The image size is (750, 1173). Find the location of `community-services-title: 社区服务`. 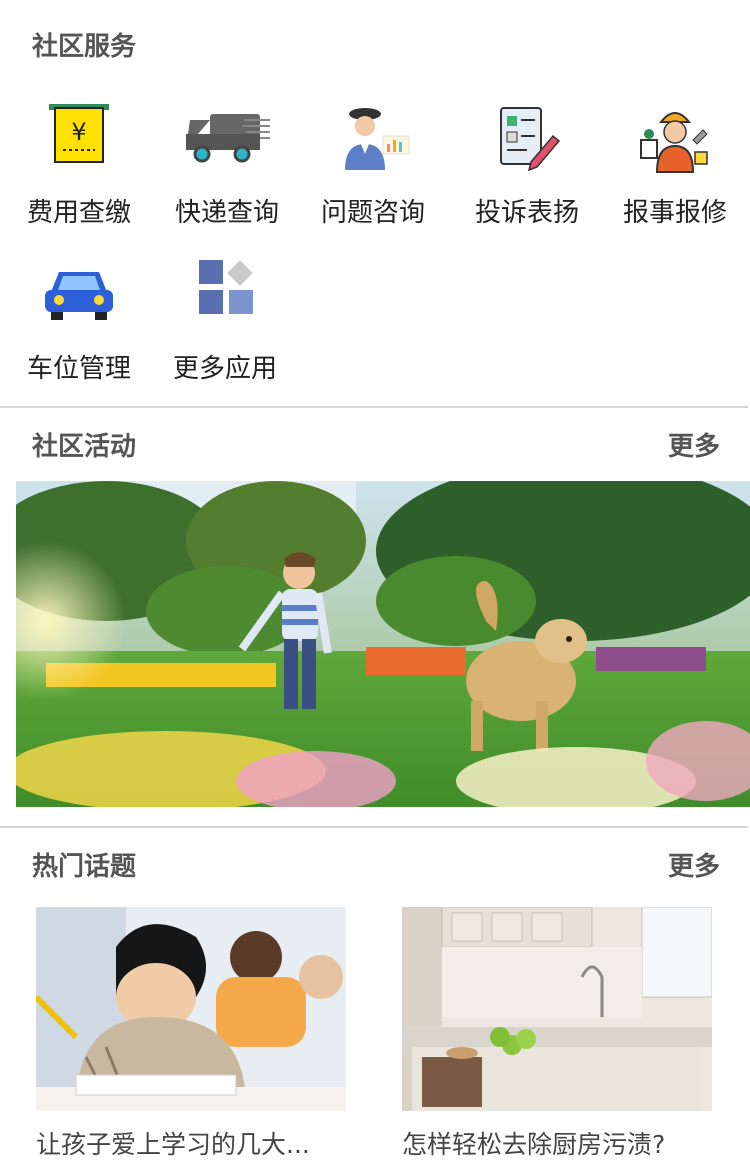

community-services-title: 社区服务 is located at coordinates (84, 47).